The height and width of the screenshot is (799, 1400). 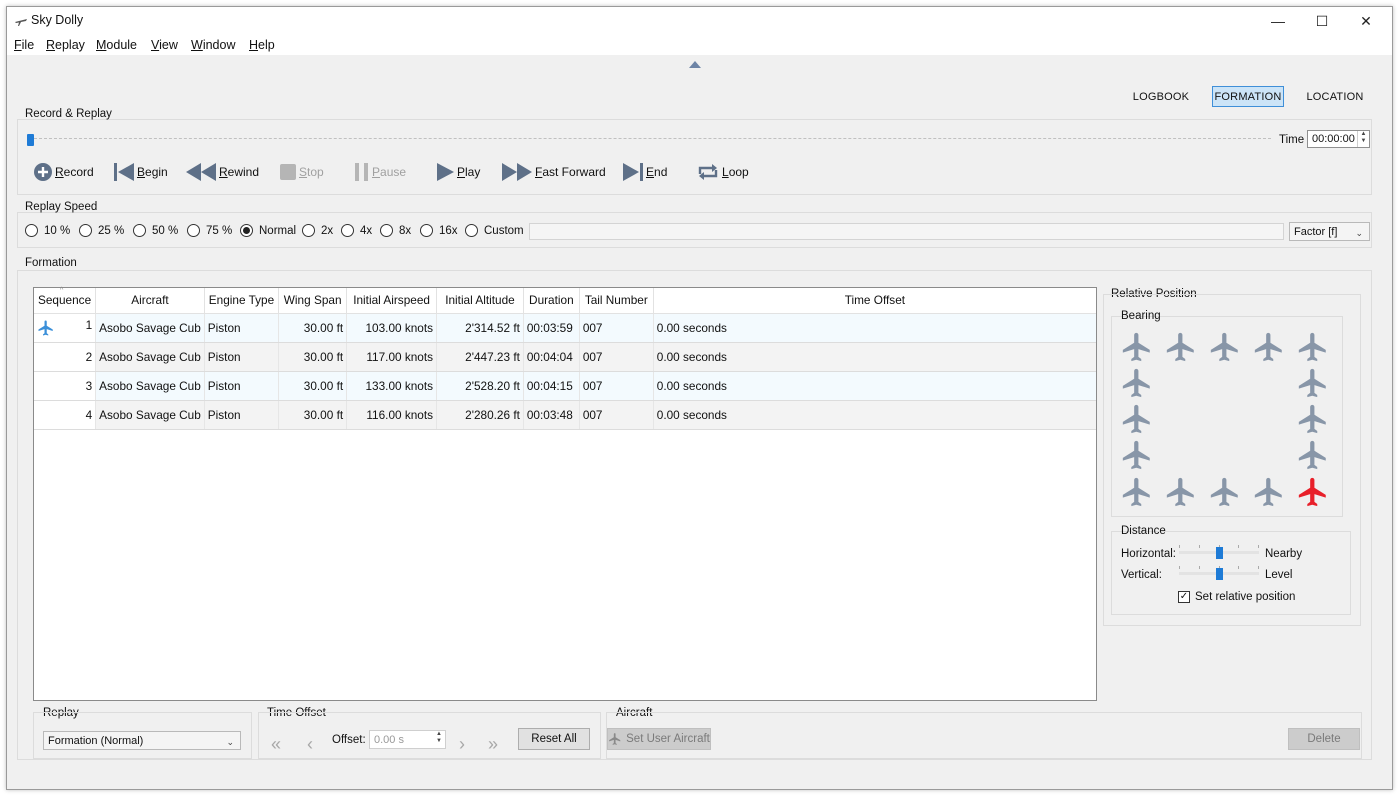 I want to click on time-spin-arrows-icon: ▲ ▼, so click(x=1363, y=139).